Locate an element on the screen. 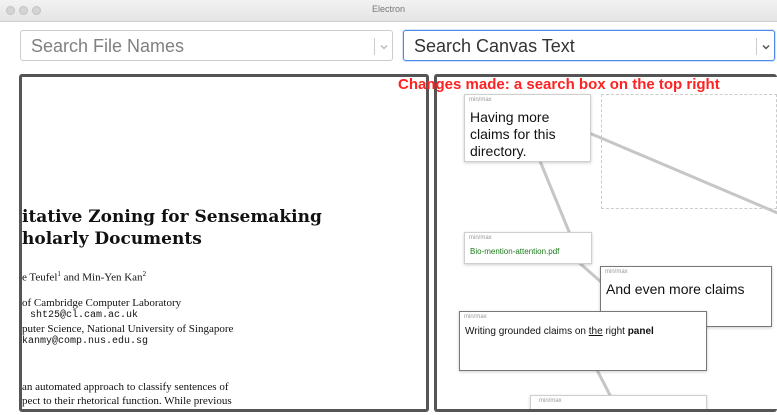 The image size is (777, 415). claim-card-text: Having more claims for this directory. is located at coordinates (513, 134).